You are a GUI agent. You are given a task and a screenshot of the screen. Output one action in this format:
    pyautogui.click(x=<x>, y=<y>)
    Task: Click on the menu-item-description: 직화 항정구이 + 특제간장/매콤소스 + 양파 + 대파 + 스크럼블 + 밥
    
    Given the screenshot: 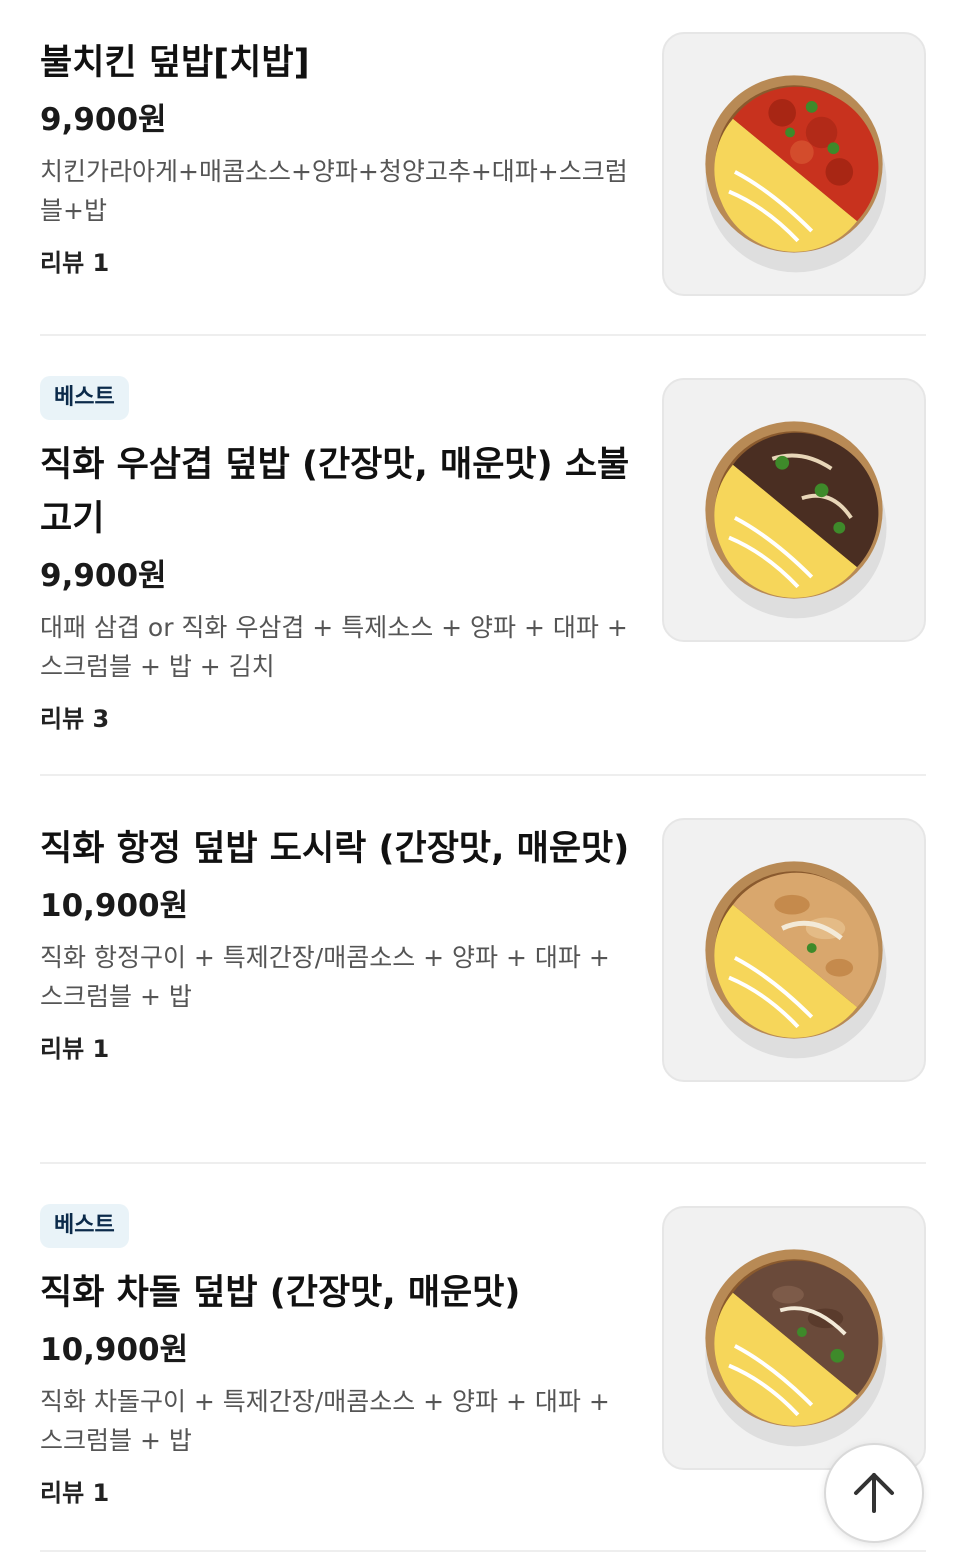 What is the action you would take?
    pyautogui.click(x=325, y=977)
    